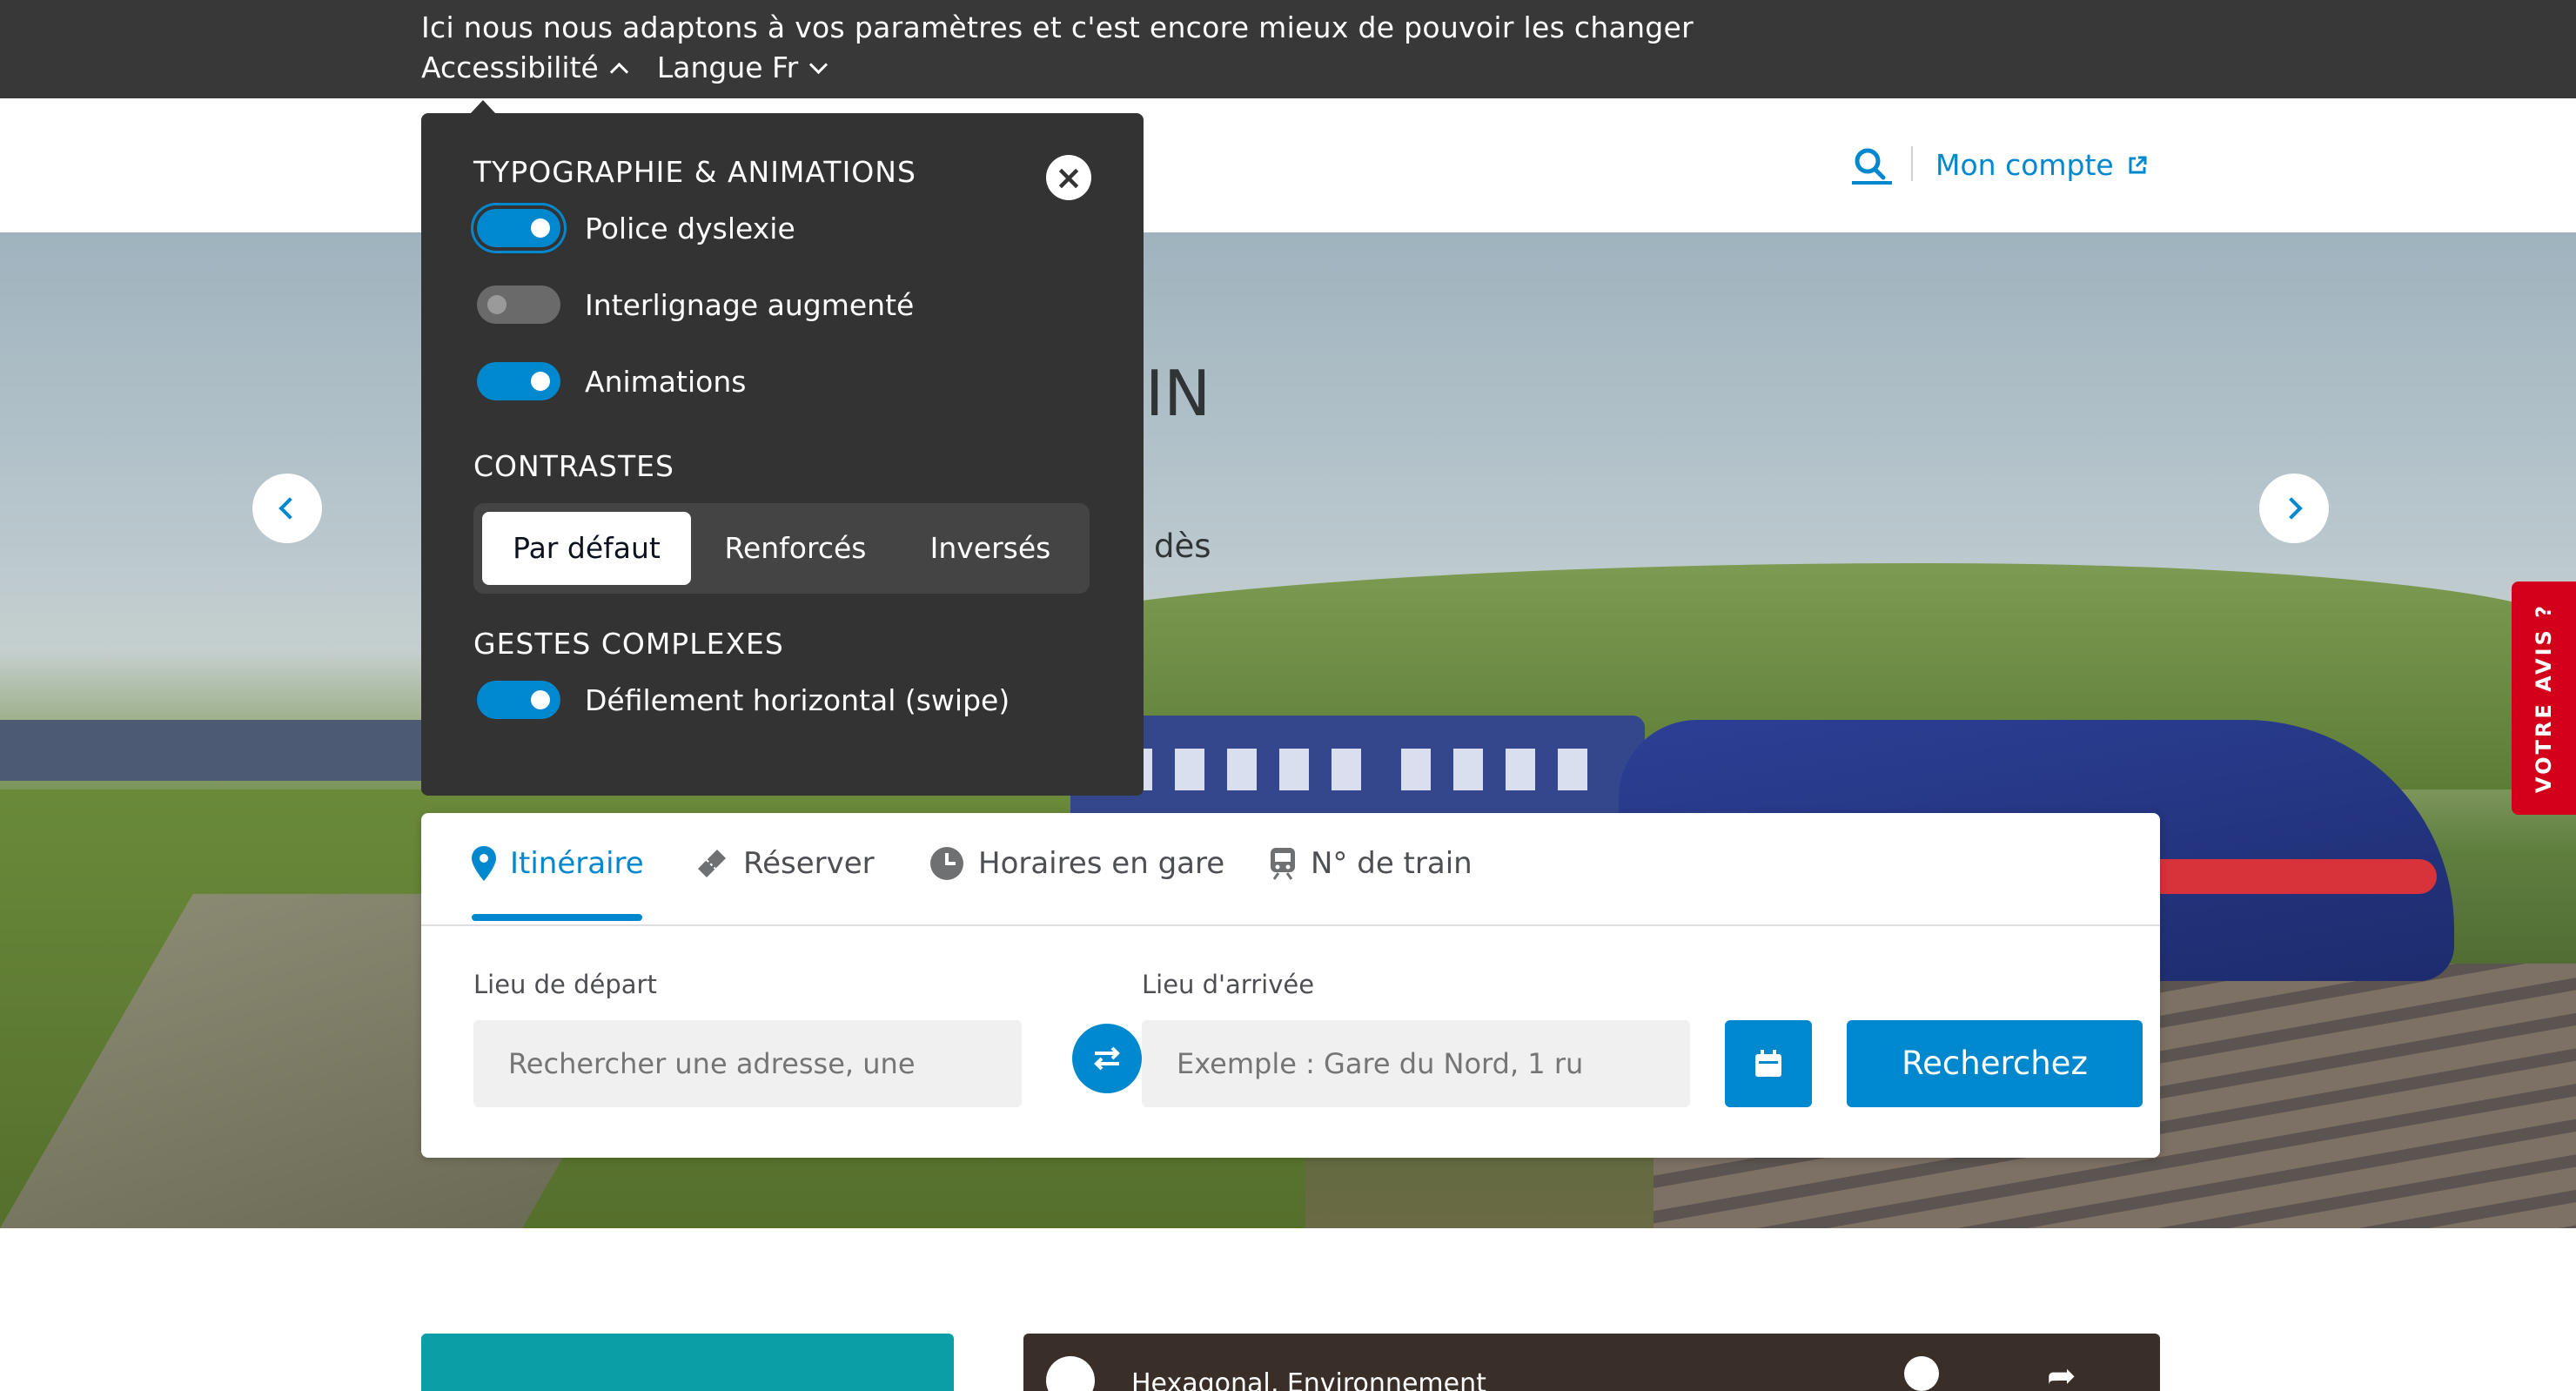 The height and width of the screenshot is (1391, 2576). I want to click on carousel-next-button, so click(2294, 509).